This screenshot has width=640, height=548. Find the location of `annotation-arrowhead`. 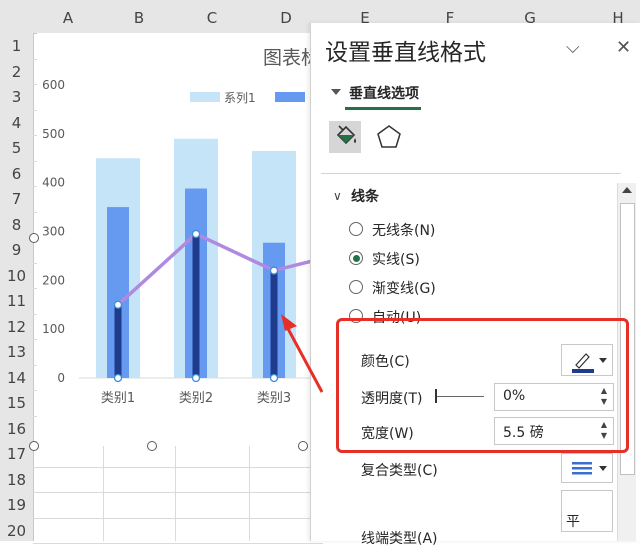

annotation-arrowhead is located at coordinates (289, 322).